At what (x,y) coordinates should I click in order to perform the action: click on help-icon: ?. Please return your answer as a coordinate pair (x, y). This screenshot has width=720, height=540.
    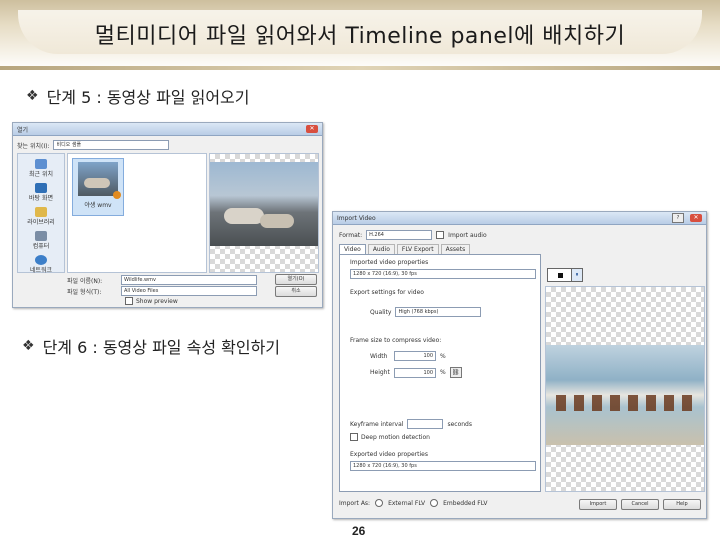
    Looking at the image, I should click on (678, 218).